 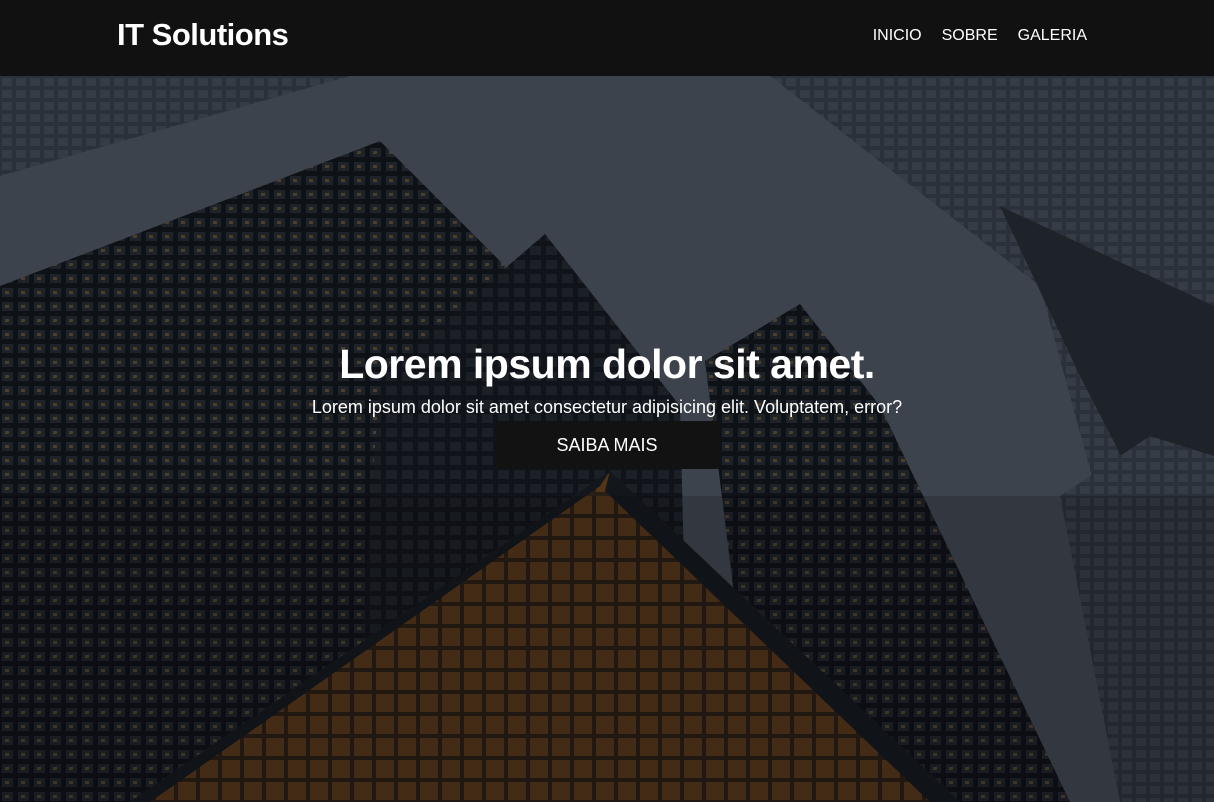 I want to click on hero-title: Lorem ipsum dolor sit amet., so click(x=607, y=364).